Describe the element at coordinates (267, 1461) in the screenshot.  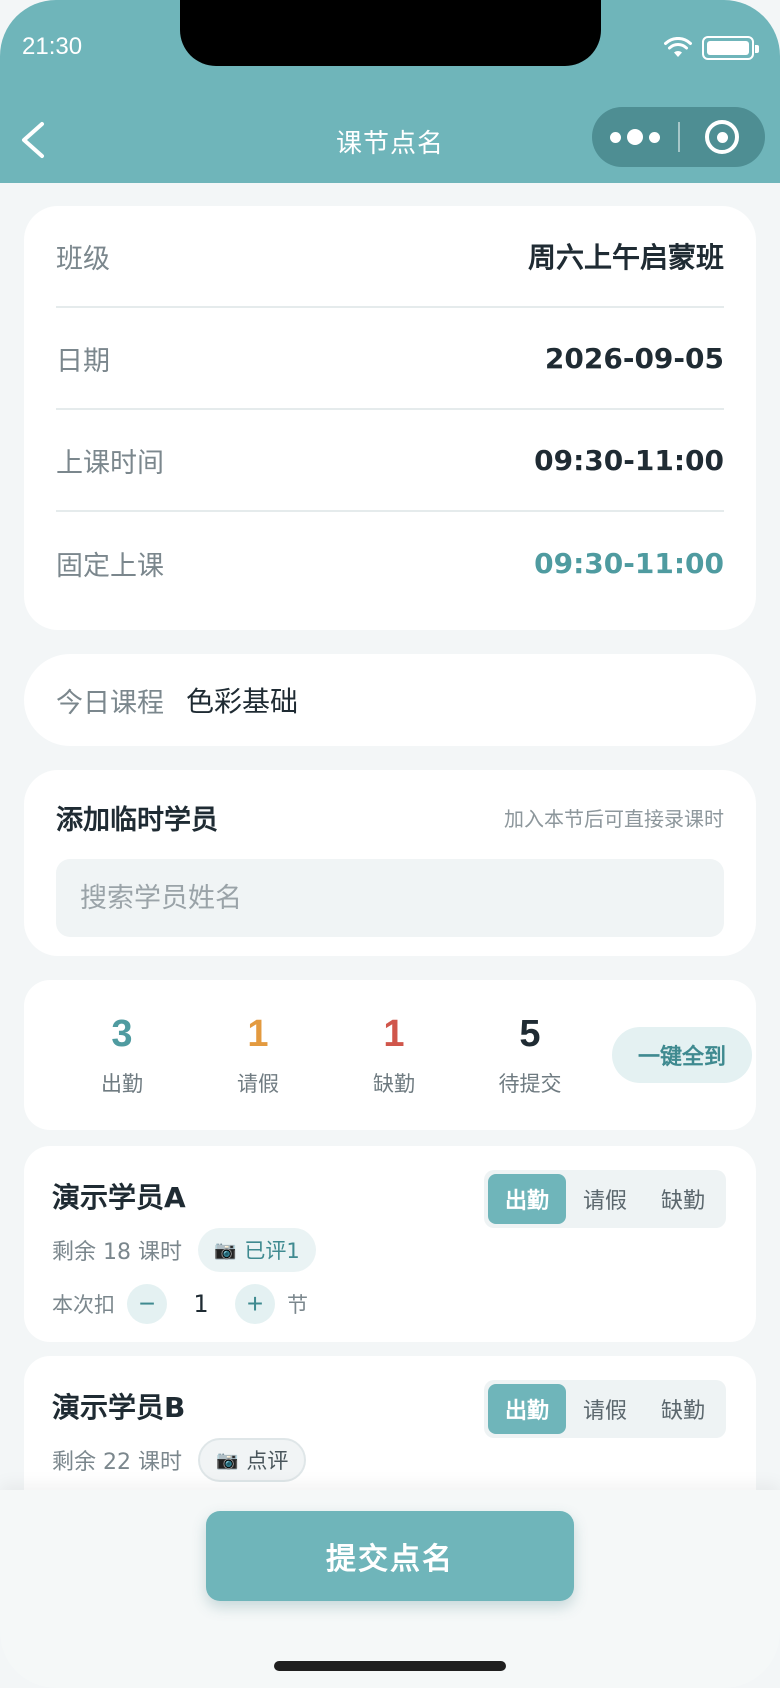
I see `review-label: 点评` at that location.